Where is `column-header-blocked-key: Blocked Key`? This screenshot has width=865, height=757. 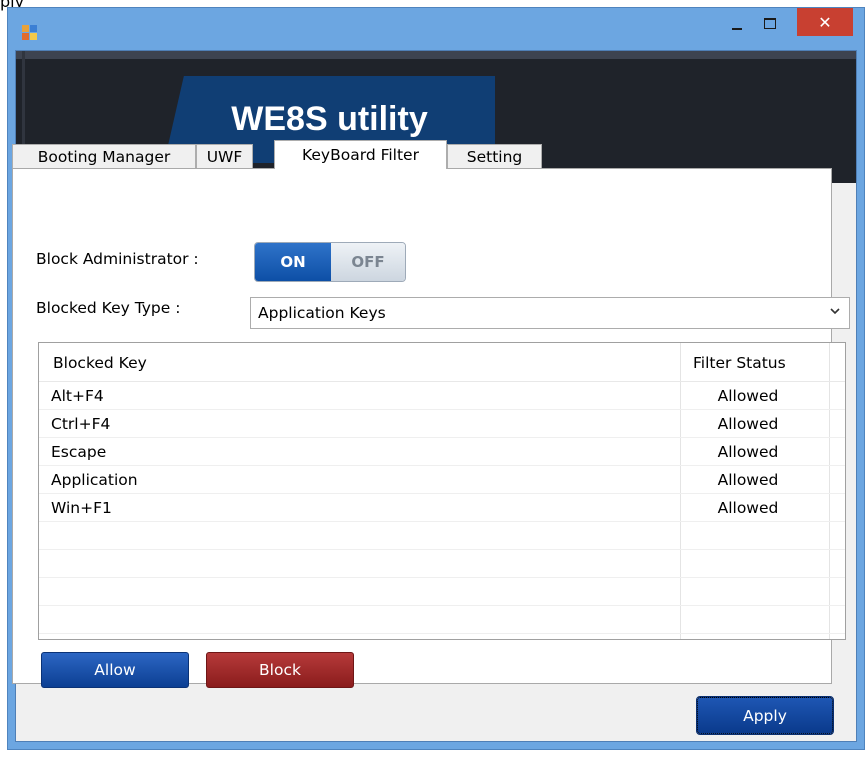
column-header-blocked-key: Blocked Key is located at coordinates (100, 363).